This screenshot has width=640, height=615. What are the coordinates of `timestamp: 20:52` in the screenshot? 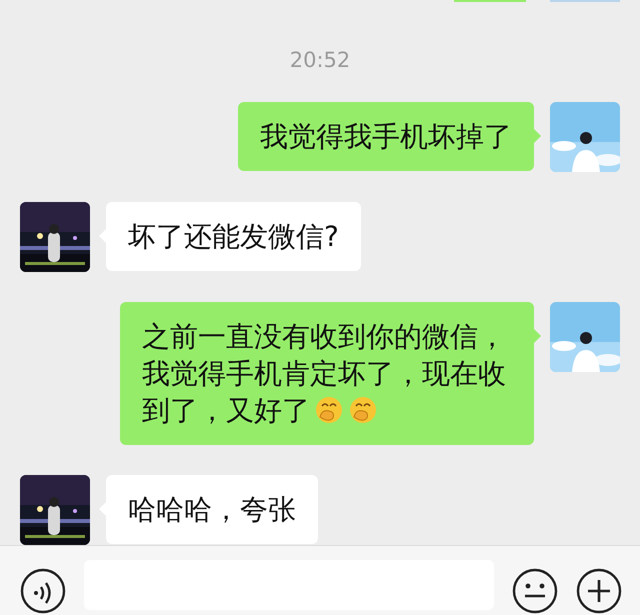 It's located at (320, 60).